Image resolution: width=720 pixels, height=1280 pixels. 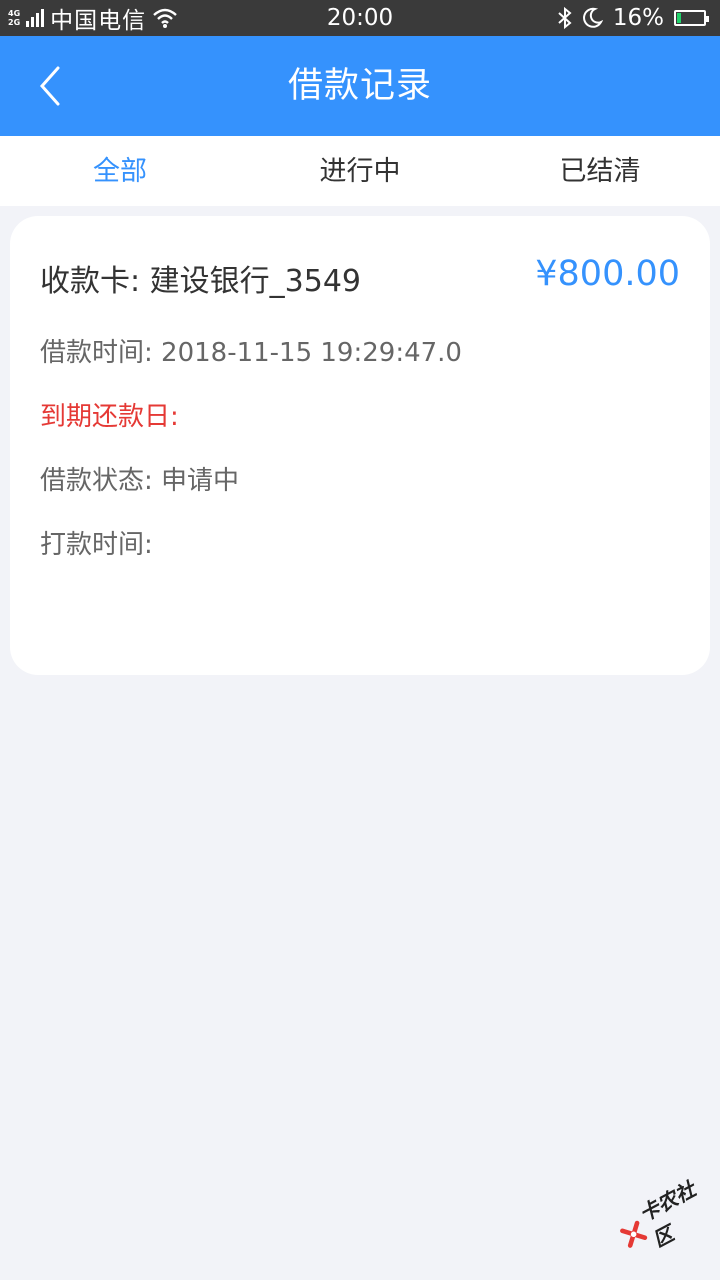 I want to click on battery-icon, so click(x=691, y=18).